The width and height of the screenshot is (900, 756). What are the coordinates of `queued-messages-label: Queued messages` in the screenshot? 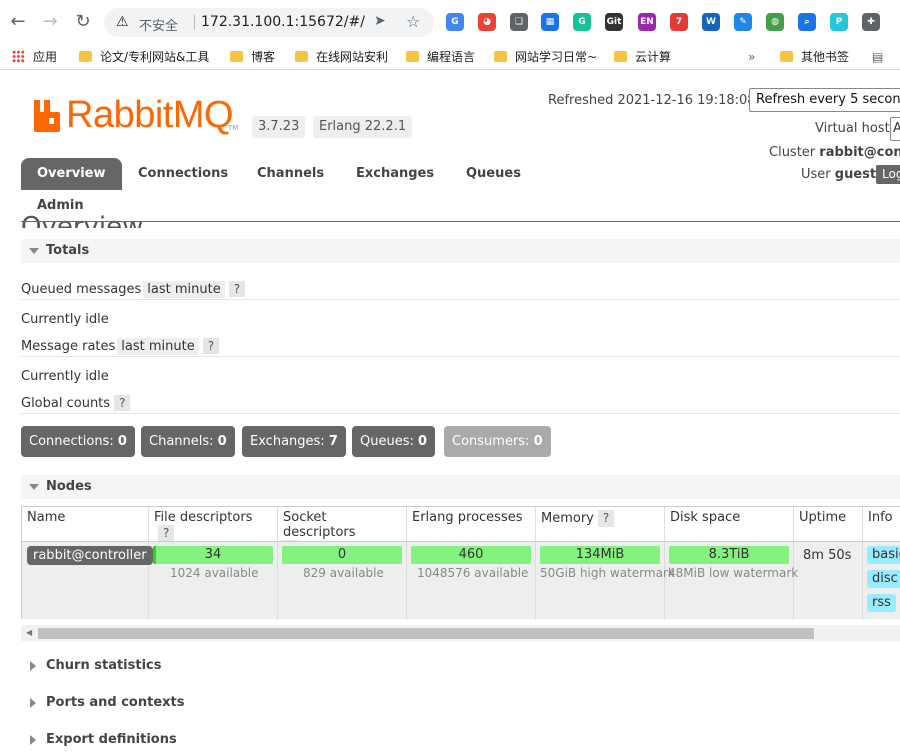 It's located at (81, 289).